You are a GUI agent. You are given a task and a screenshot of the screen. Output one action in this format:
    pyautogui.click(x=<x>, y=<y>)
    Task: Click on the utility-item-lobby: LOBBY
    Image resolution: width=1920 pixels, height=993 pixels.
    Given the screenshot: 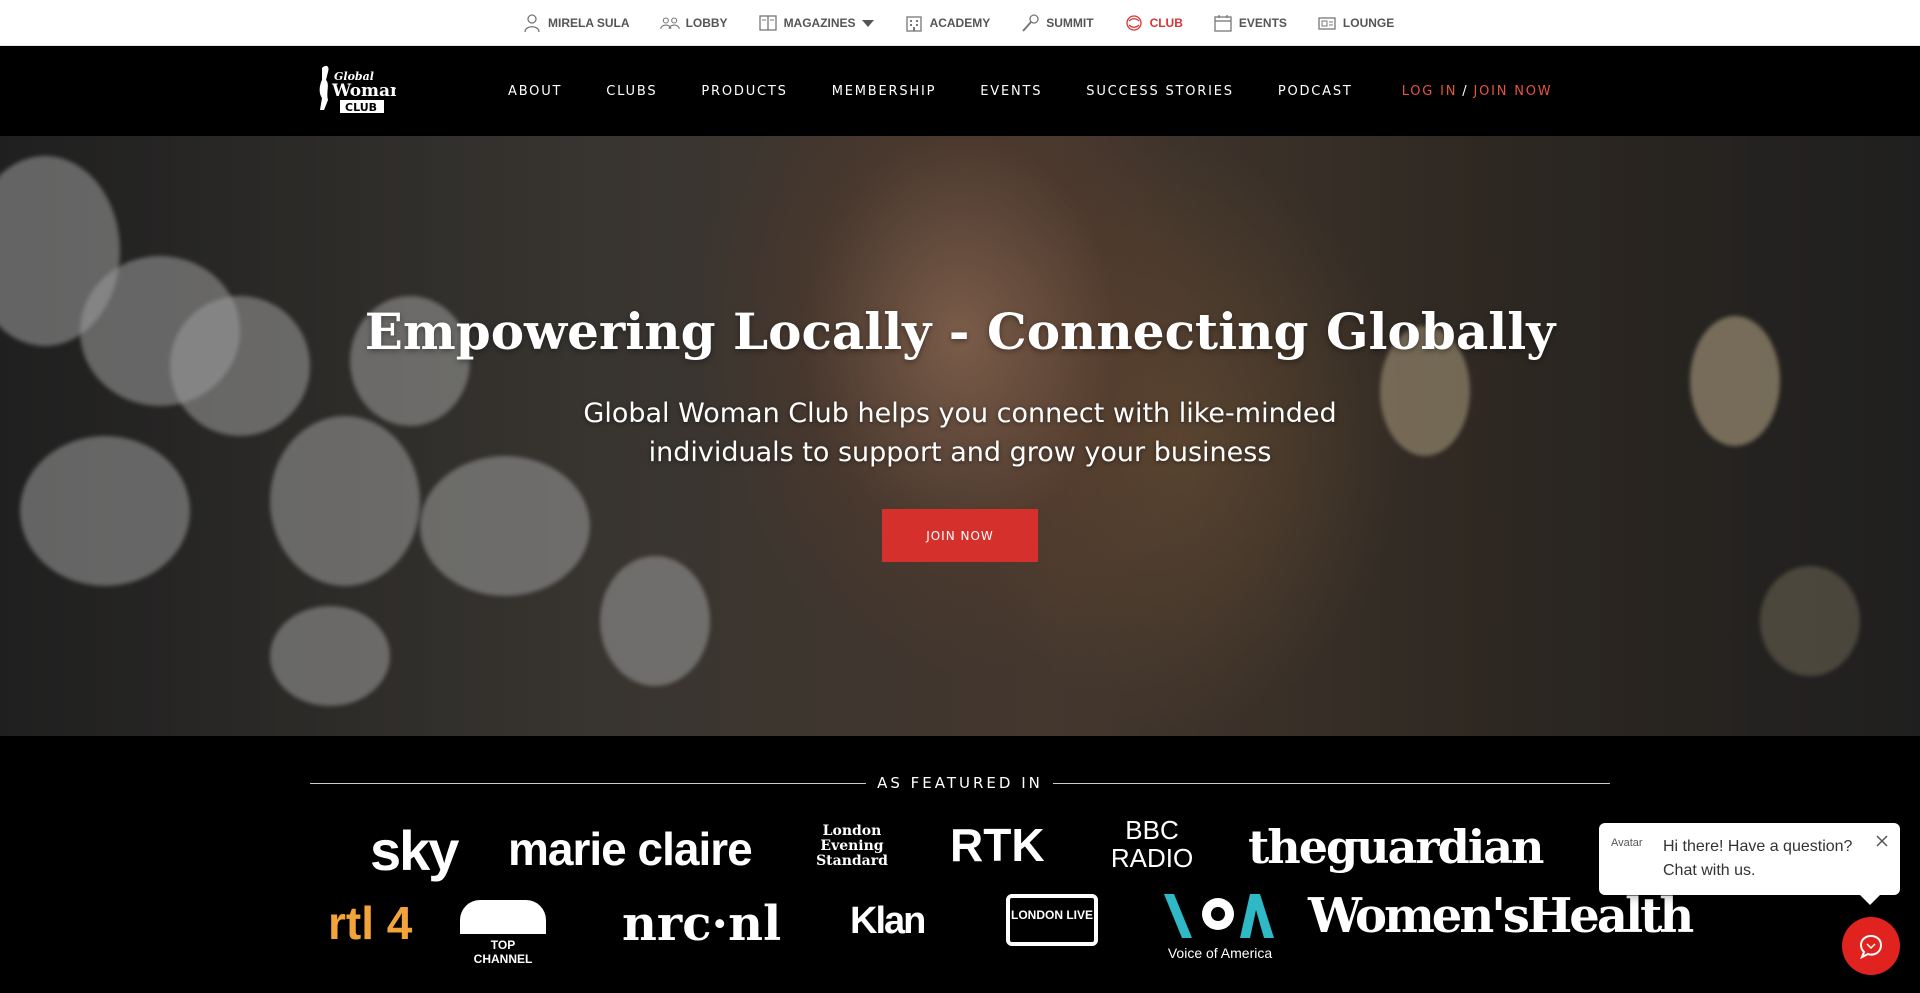 What is the action you would take?
    pyautogui.click(x=693, y=23)
    